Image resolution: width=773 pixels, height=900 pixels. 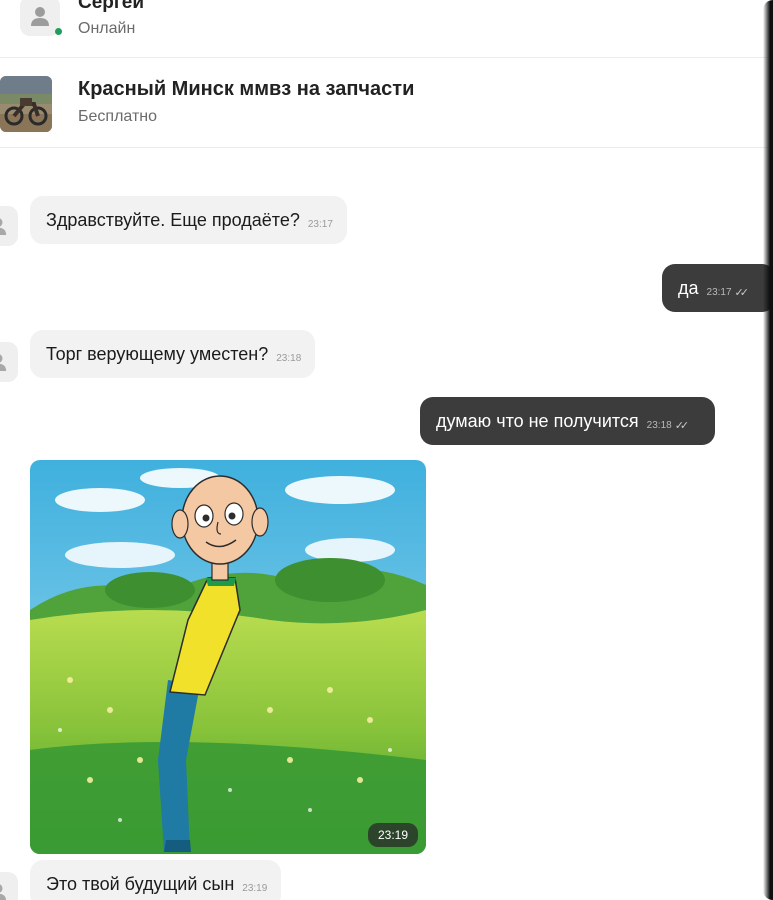 What do you see at coordinates (768, 450) in the screenshot?
I see `device-frame-edge` at bounding box center [768, 450].